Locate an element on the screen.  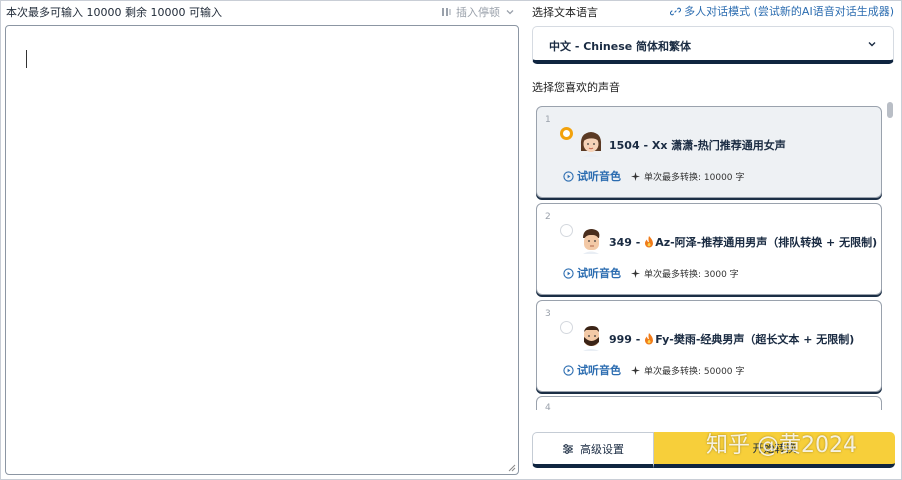
language-selected-value: 中文 - Chinese 简体和繁体 is located at coordinates (620, 46).